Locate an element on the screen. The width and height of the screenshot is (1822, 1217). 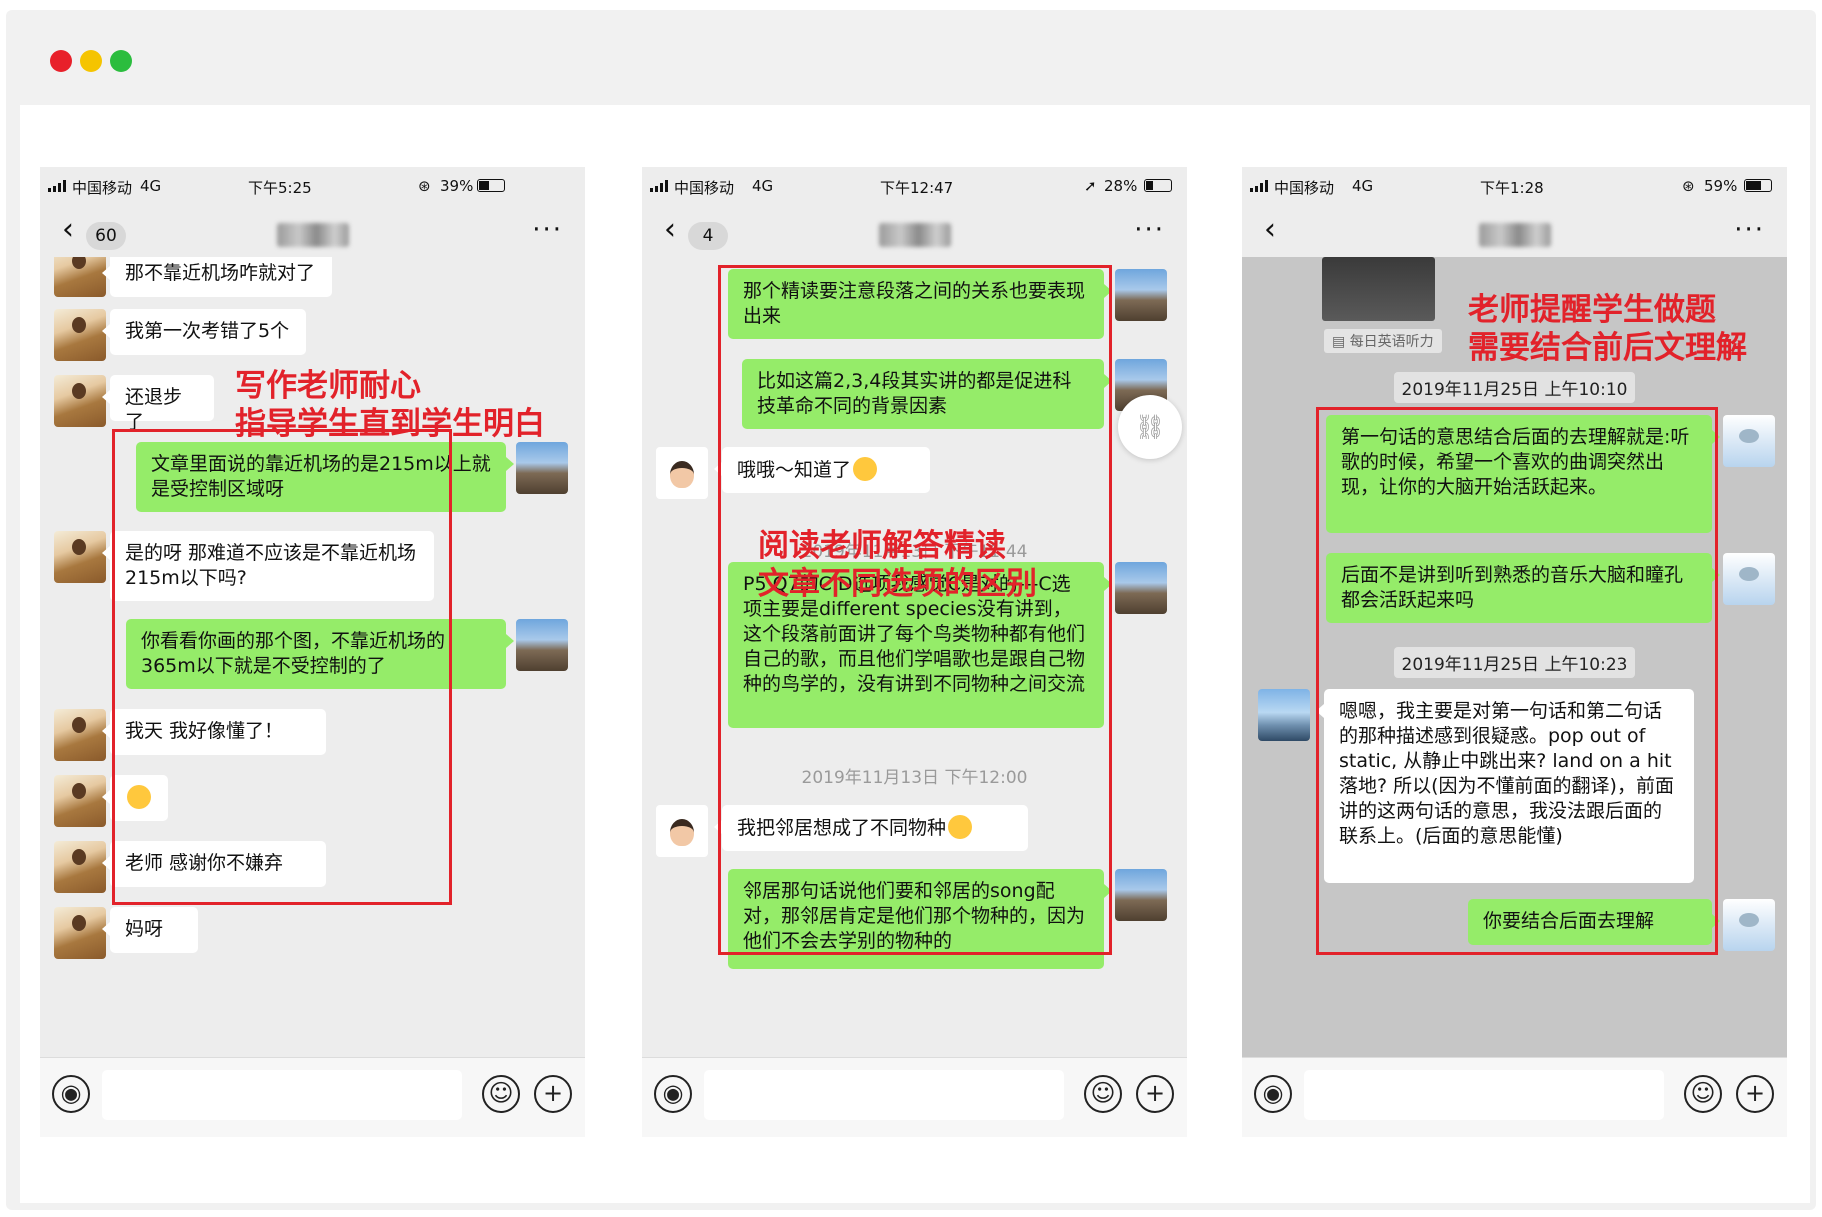
shared-card-thumbnail is located at coordinates (1378, 289).